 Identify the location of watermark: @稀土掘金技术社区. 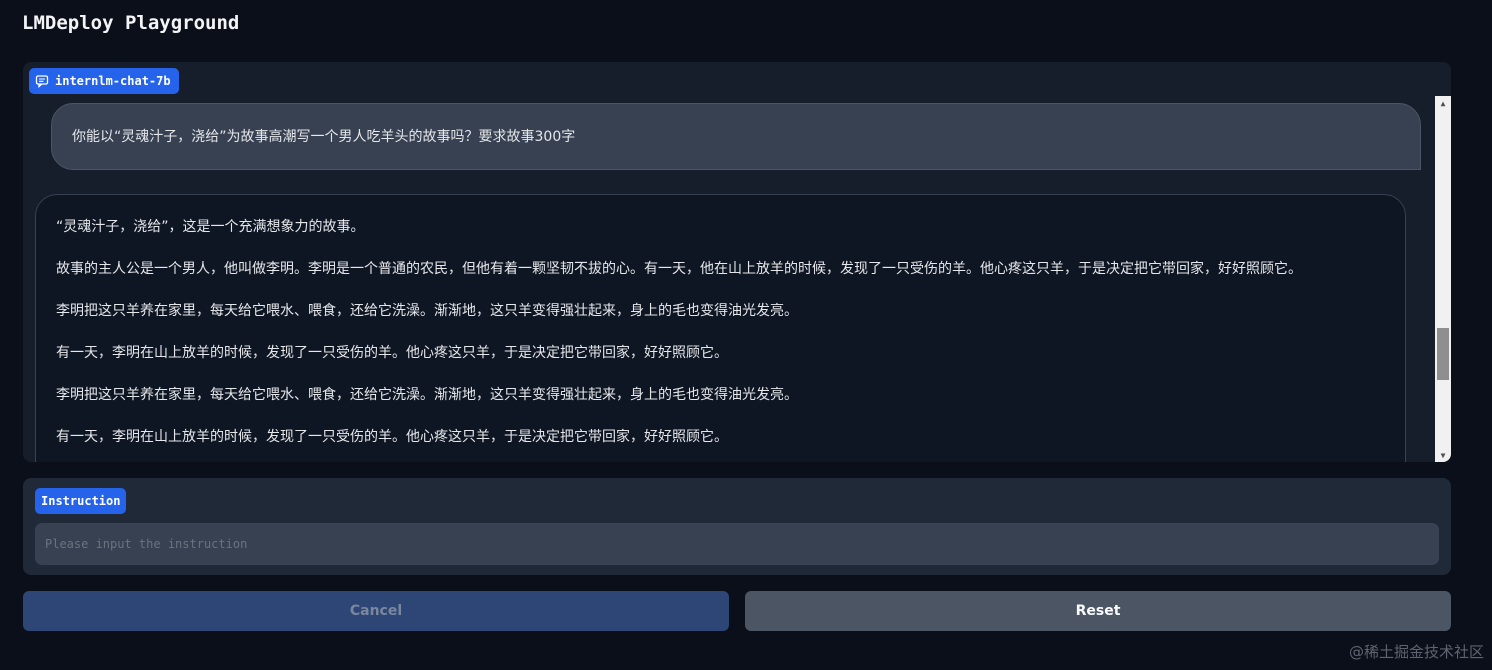
(1416, 652).